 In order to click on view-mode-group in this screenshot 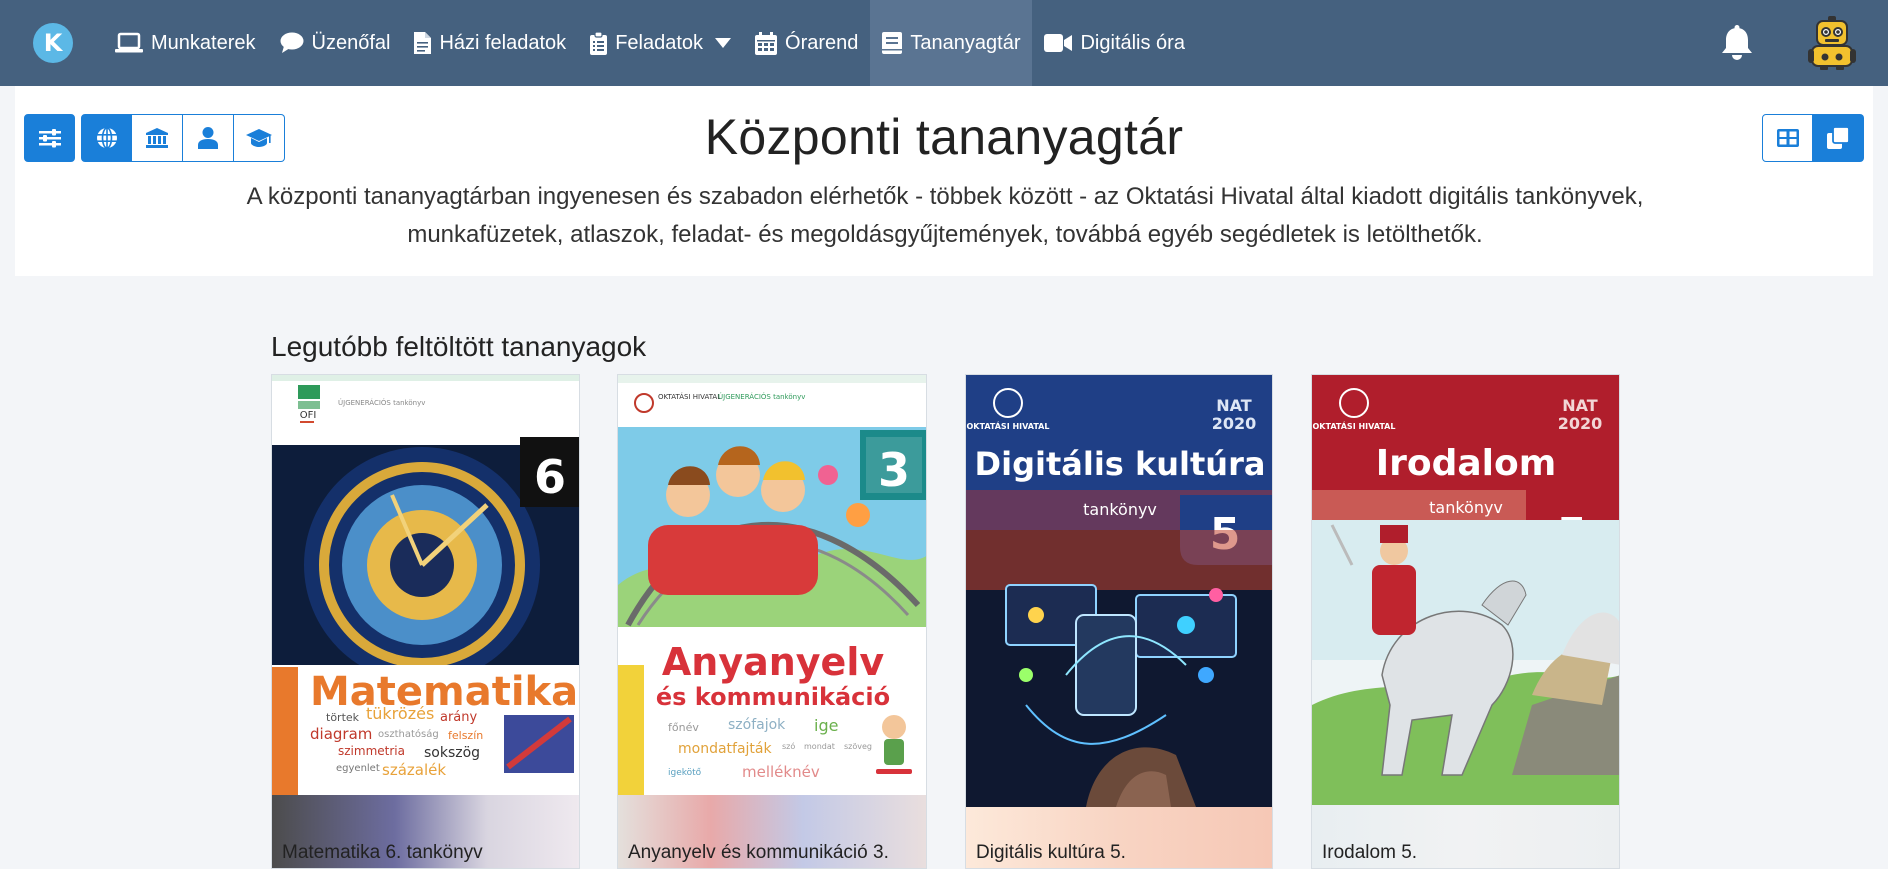, I will do `click(1813, 138)`.